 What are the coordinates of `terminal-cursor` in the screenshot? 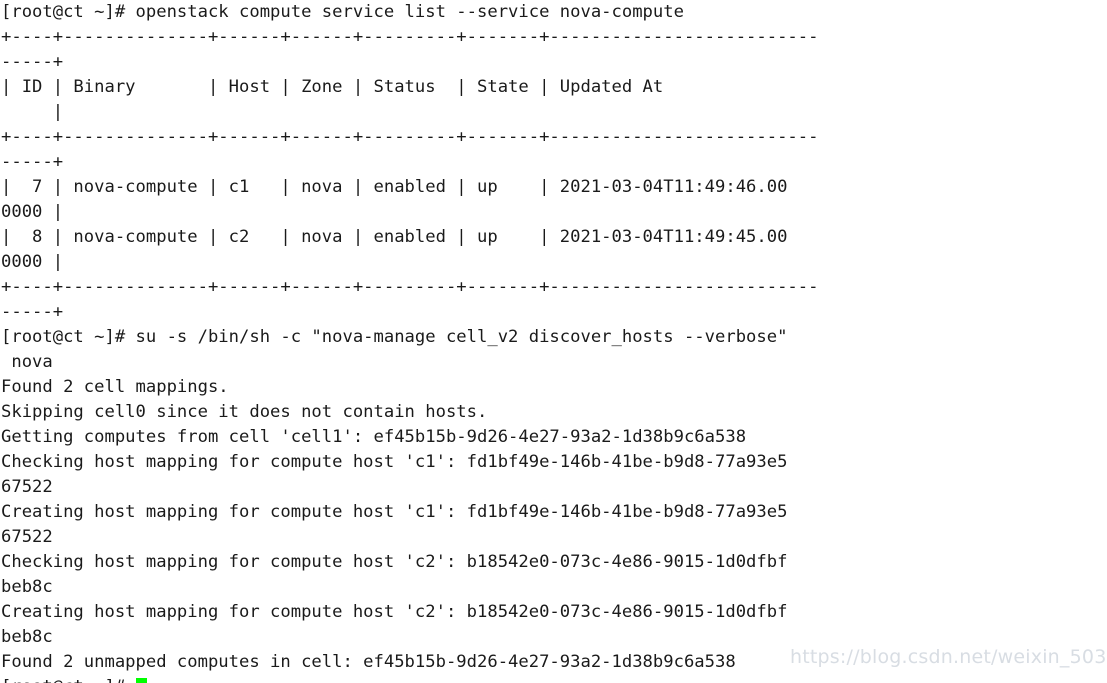 It's located at (141, 680).